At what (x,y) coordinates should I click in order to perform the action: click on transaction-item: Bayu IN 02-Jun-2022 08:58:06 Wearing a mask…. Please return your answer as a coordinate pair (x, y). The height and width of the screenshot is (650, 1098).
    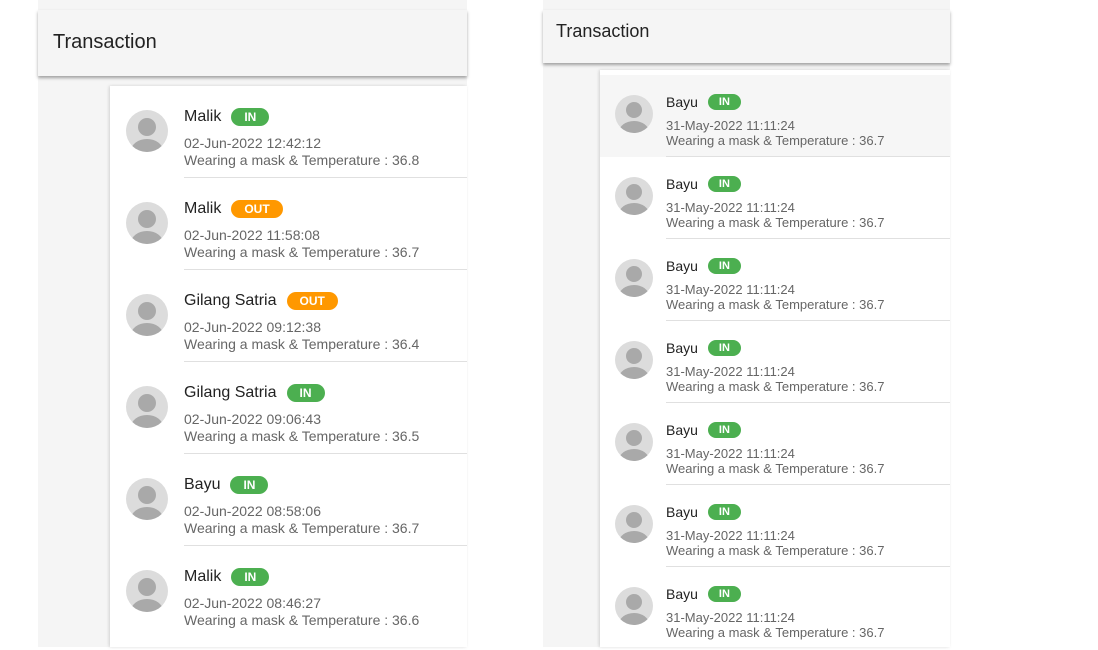
    Looking at the image, I should click on (288, 500).